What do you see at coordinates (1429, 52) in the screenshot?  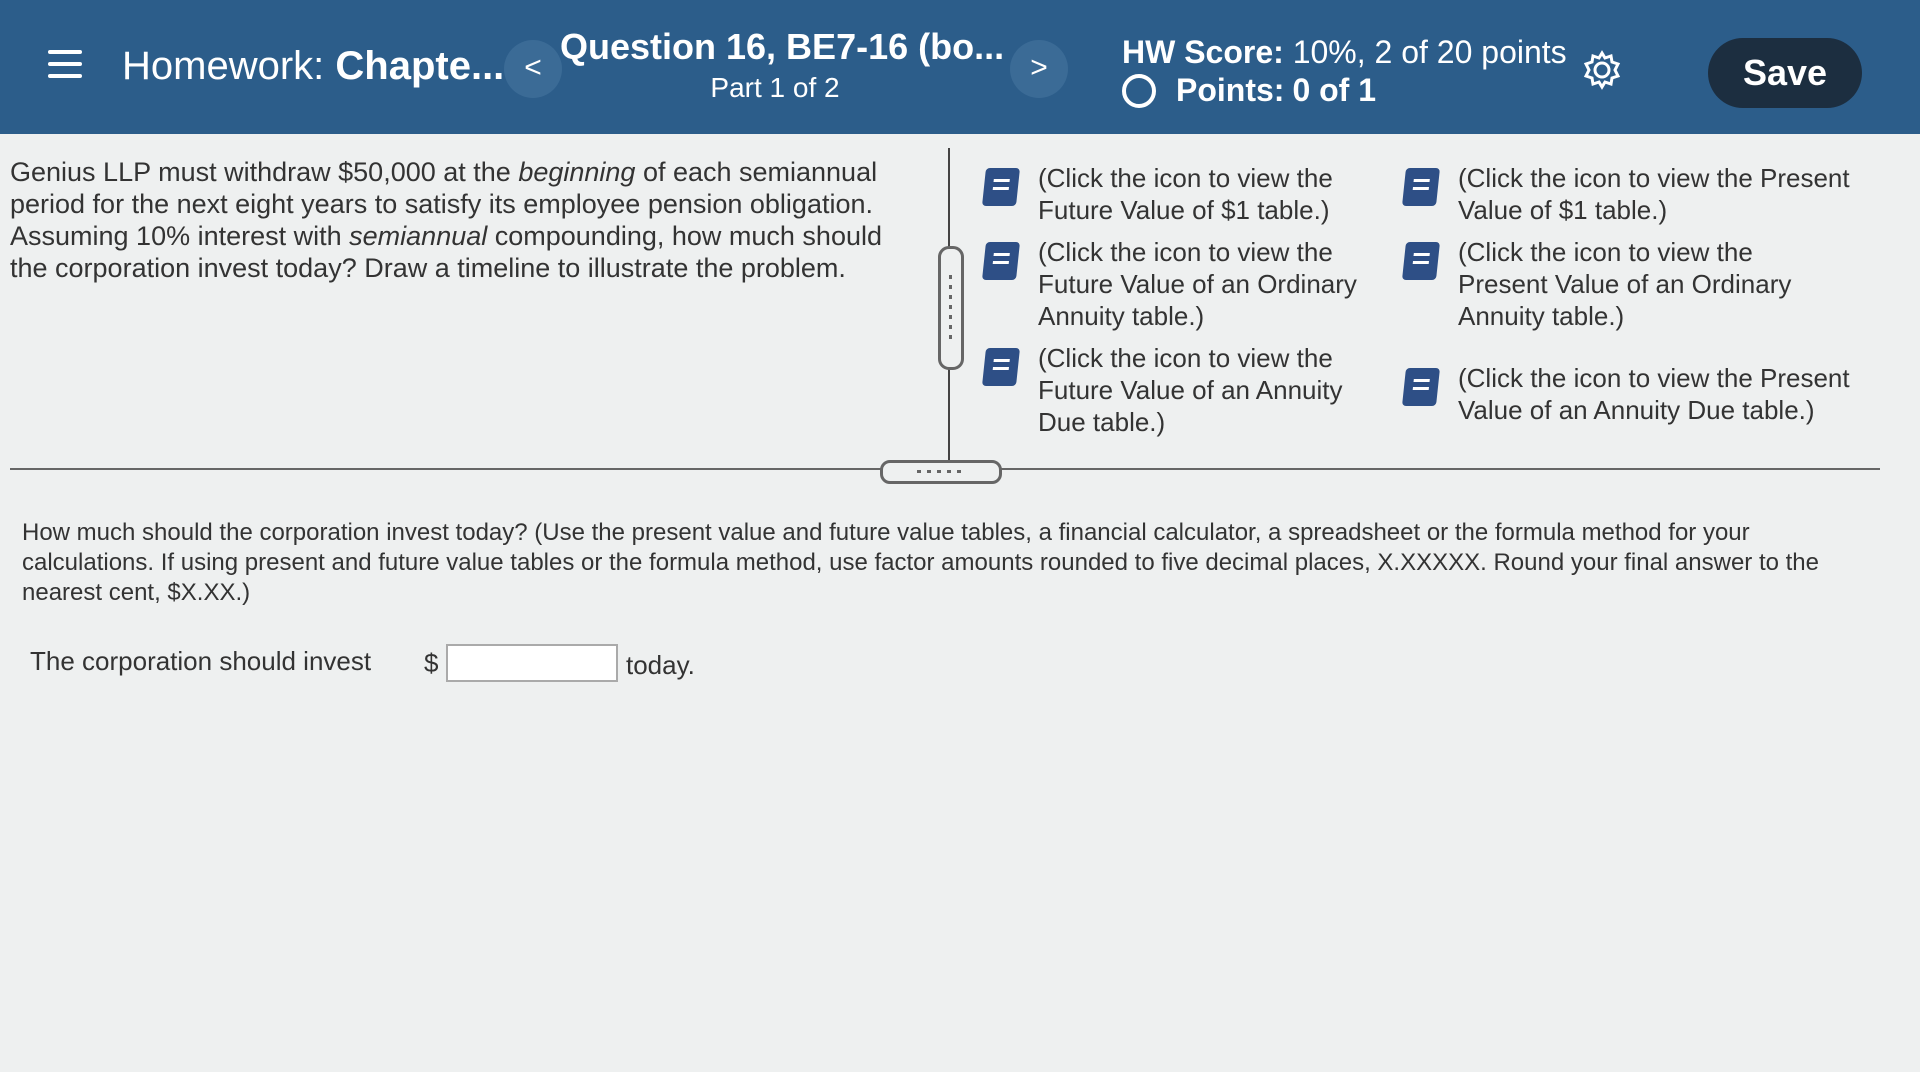 I see `hw-score-value: 10%, 2 of 20 points` at bounding box center [1429, 52].